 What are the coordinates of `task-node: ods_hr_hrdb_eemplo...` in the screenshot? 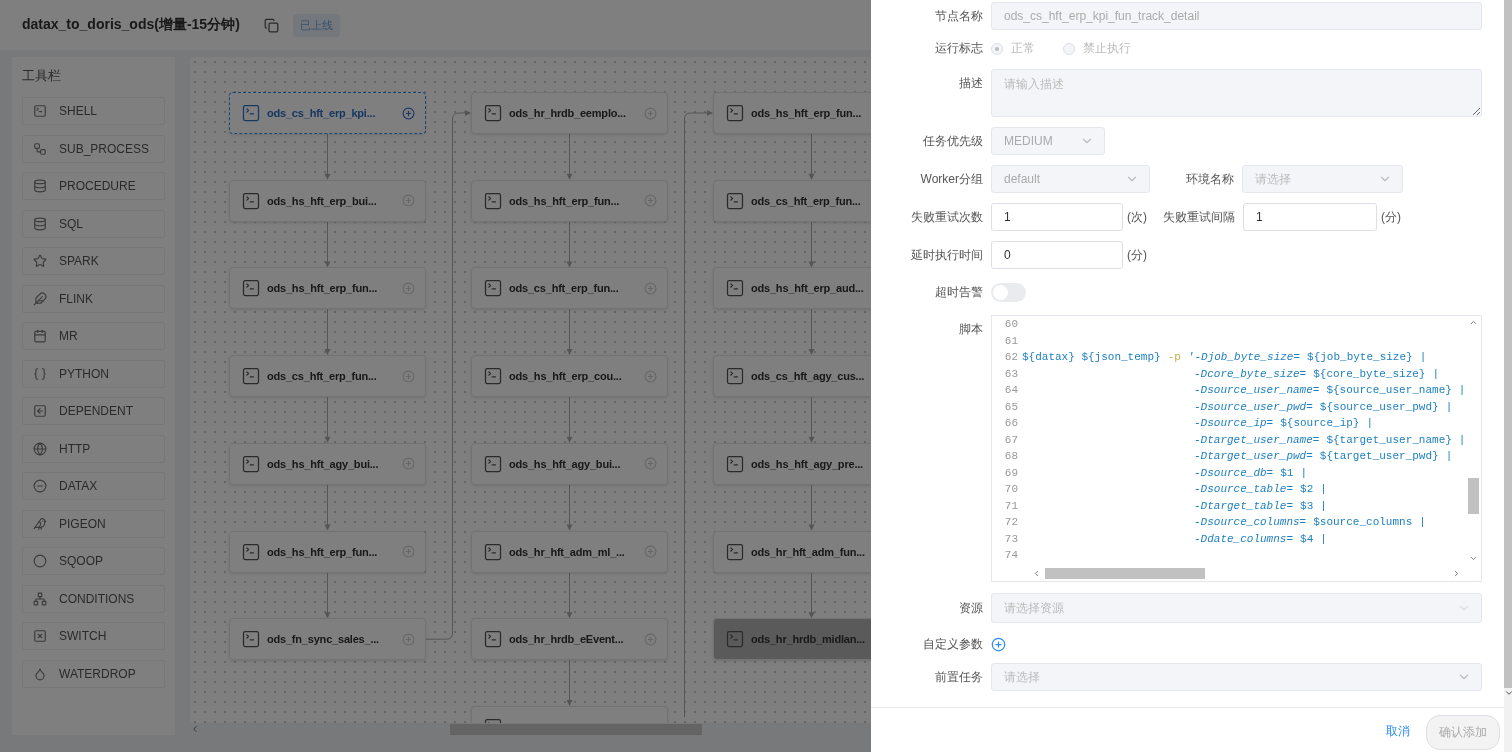 It's located at (569, 113).